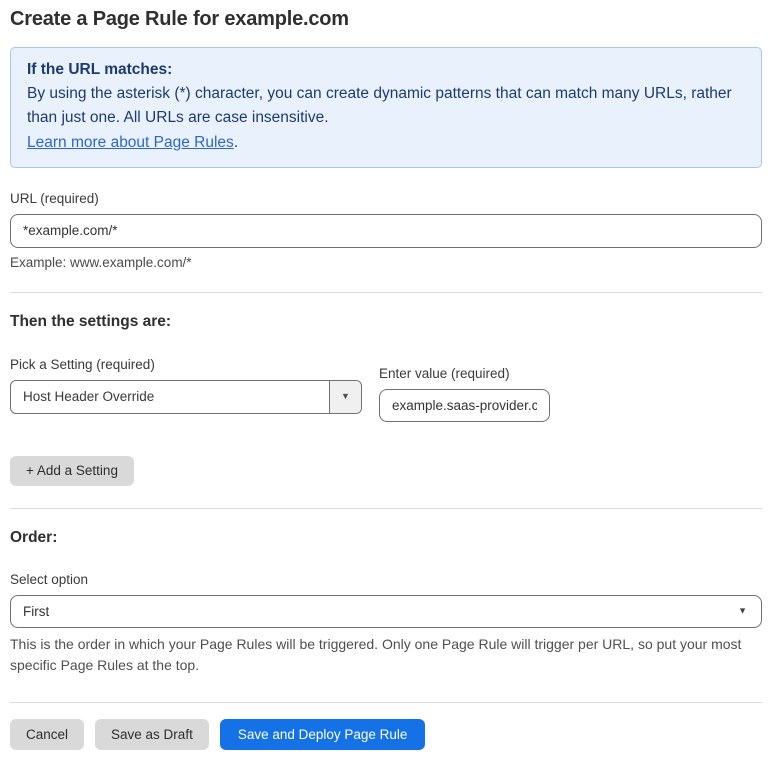 This screenshot has height=764, width=772. I want to click on url-field-label: URL (required), so click(54, 198).